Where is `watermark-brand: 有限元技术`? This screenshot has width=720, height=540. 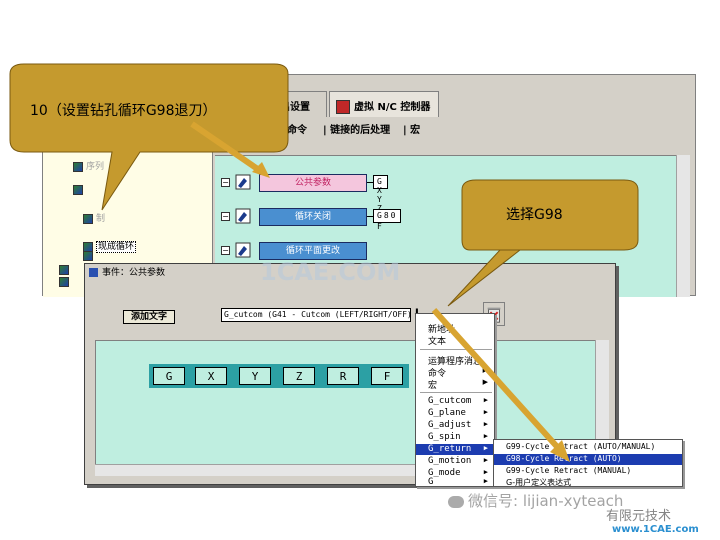
watermark-brand: 有限元技术 is located at coordinates (639, 516).